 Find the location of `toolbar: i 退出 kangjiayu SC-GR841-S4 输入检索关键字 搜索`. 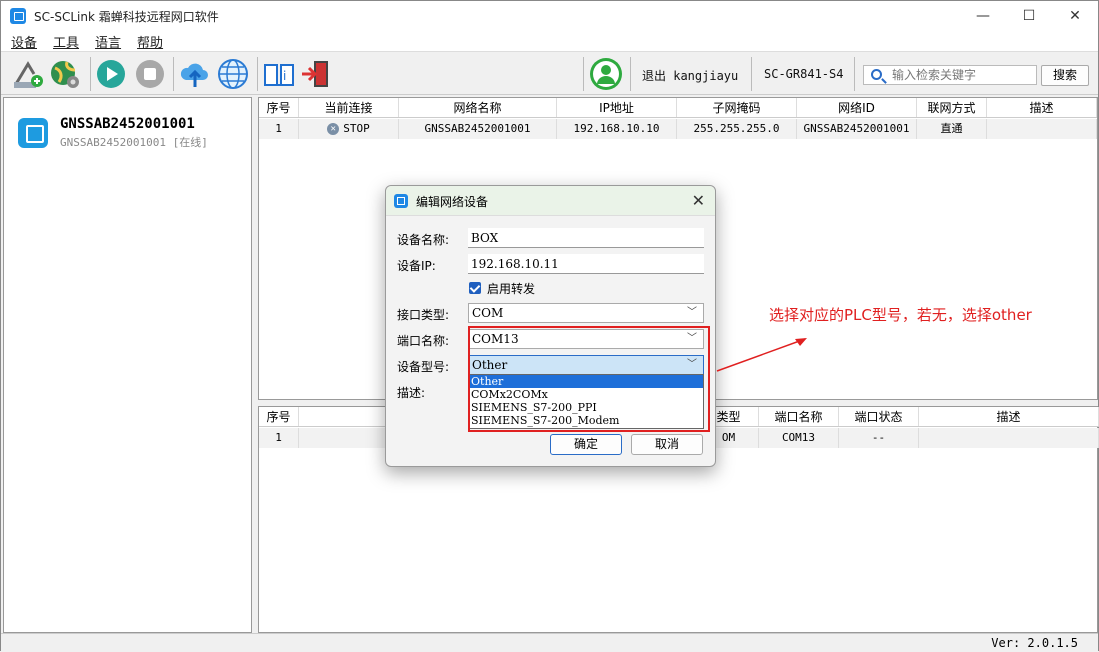

toolbar: i 退出 kangjiayu SC-GR841-S4 输入检索关键字 搜索 is located at coordinates (549, 73).